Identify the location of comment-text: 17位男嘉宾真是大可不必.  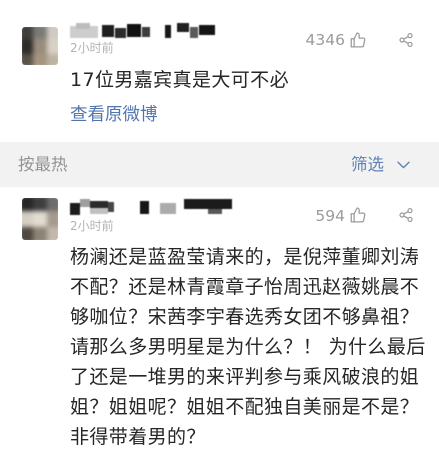
(179, 80).